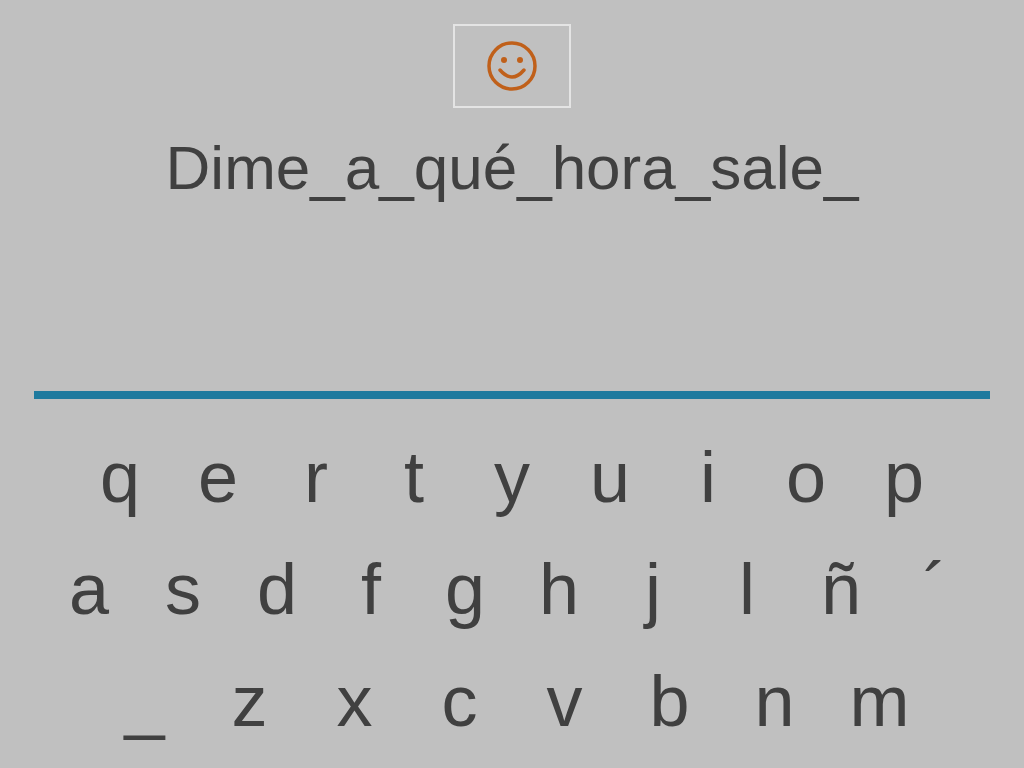  I want to click on letter-key: h, so click(559, 589).